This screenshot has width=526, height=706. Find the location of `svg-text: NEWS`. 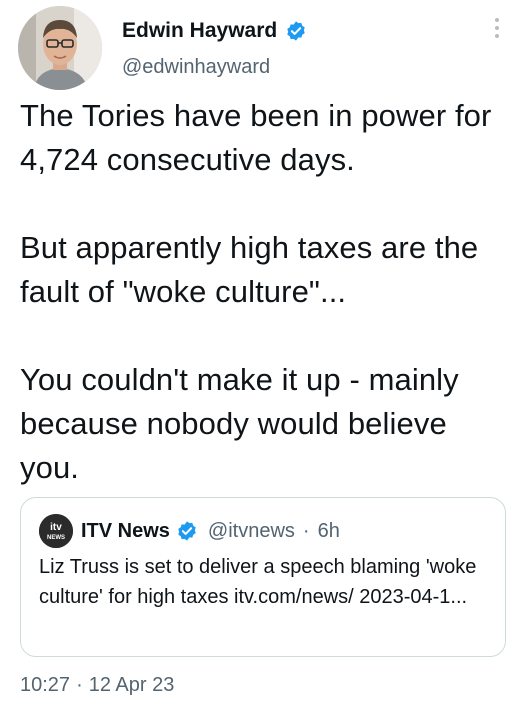

svg-text: NEWS is located at coordinates (56, 538).